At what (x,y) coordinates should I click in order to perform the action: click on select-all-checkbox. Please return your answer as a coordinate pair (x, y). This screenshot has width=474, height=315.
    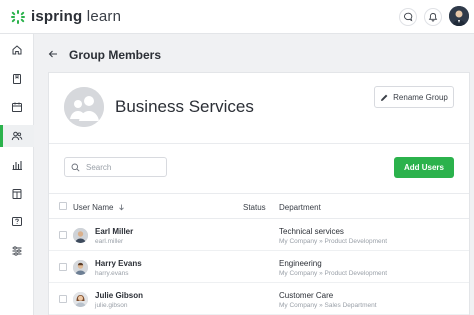
    Looking at the image, I should click on (63, 206).